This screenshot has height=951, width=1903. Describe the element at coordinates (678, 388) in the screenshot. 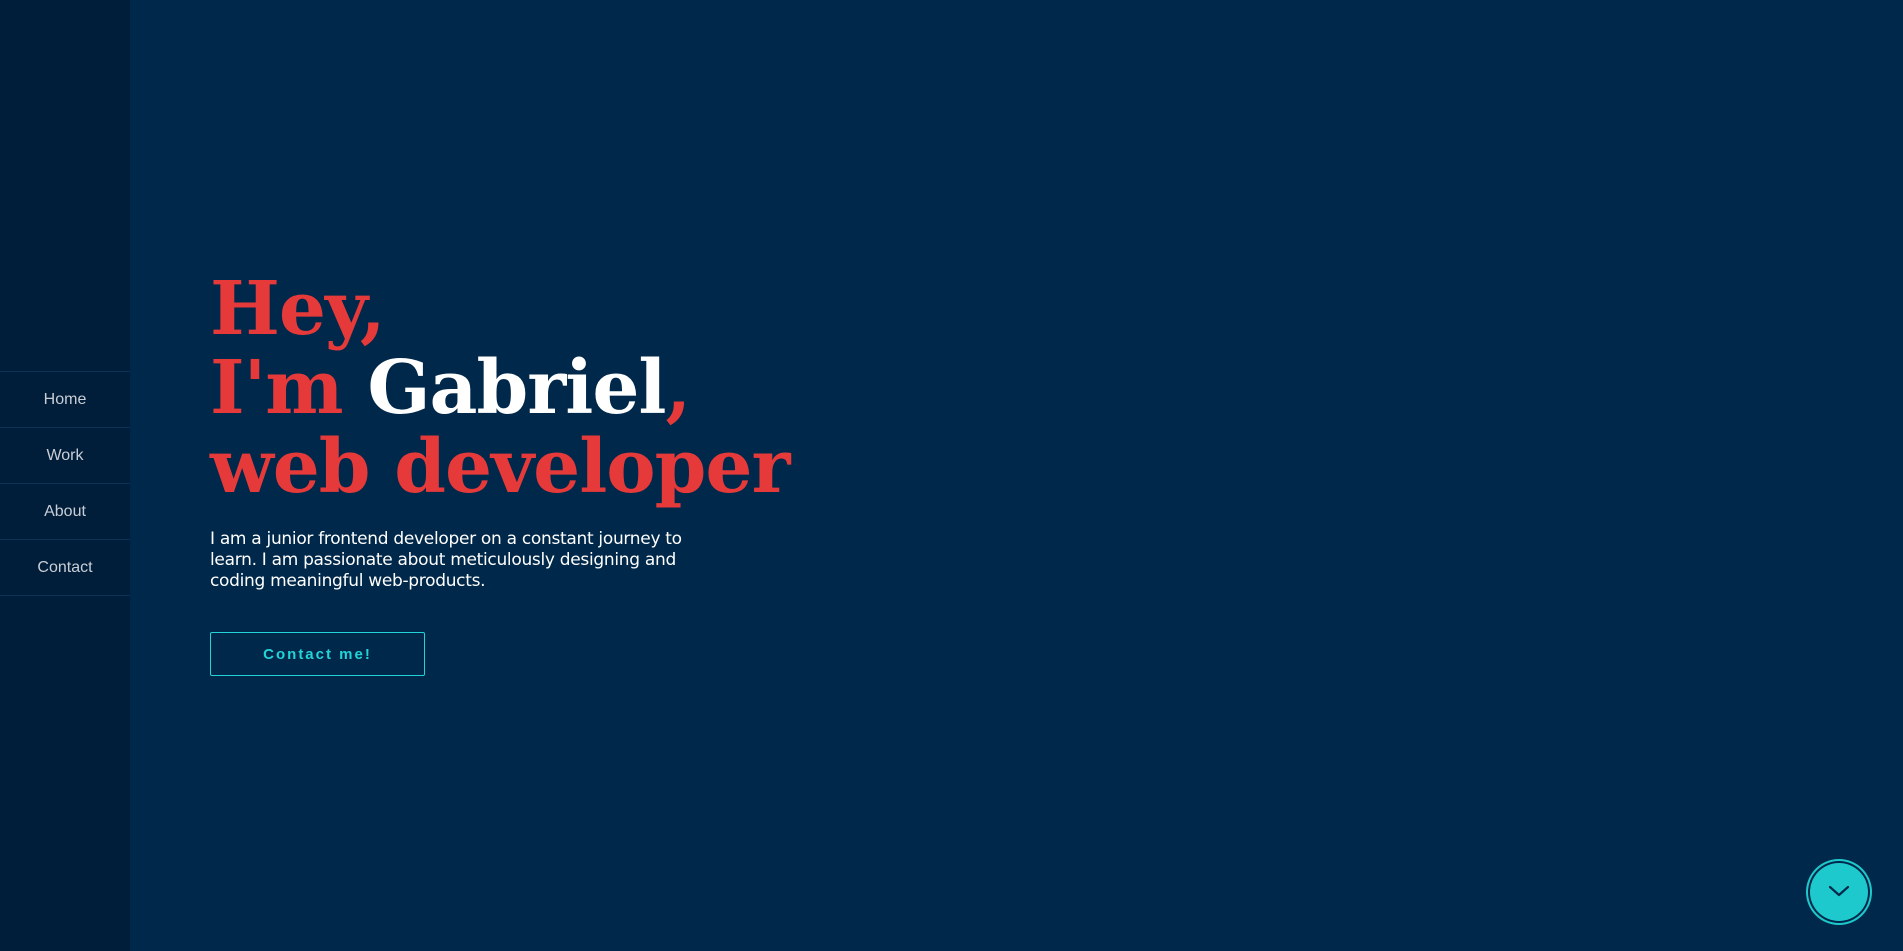

I see `headline-comma: ,` at that location.